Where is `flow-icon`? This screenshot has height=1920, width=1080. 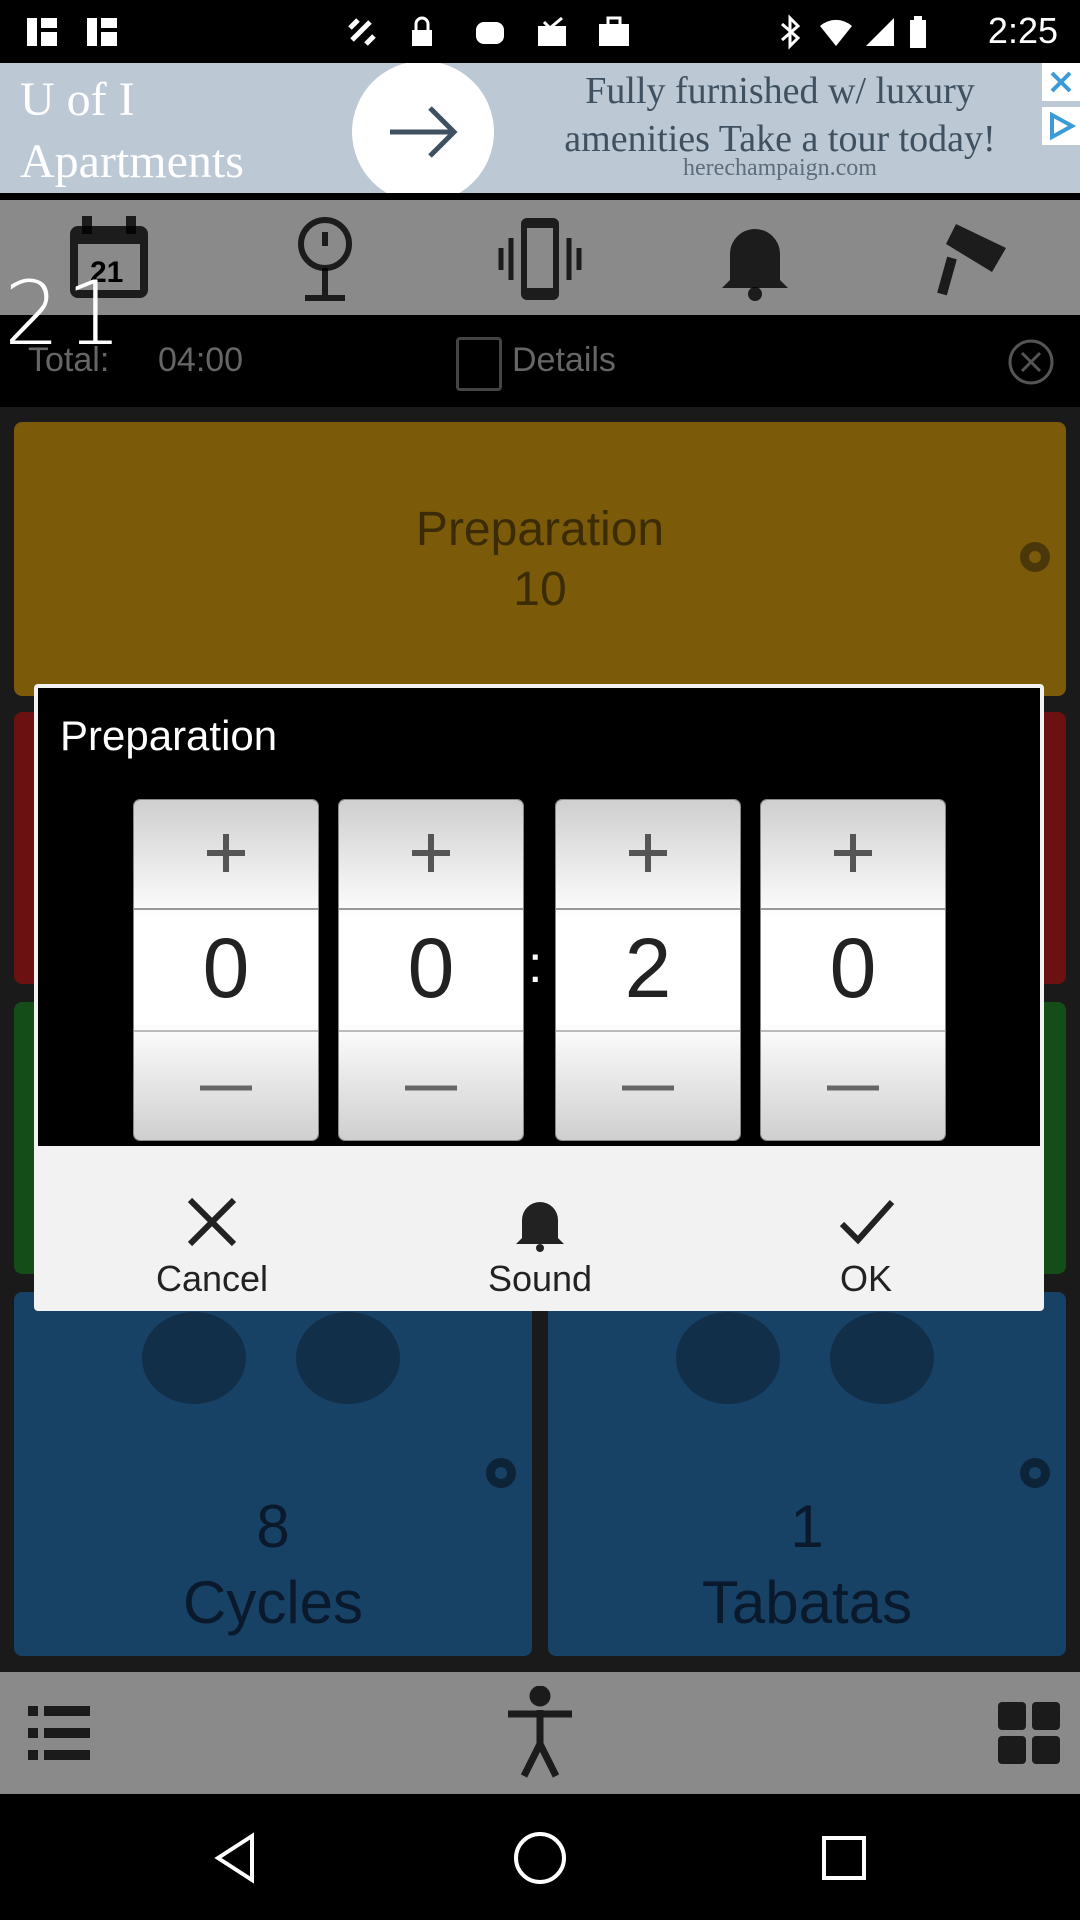
flow-icon is located at coordinates (348, 1358).